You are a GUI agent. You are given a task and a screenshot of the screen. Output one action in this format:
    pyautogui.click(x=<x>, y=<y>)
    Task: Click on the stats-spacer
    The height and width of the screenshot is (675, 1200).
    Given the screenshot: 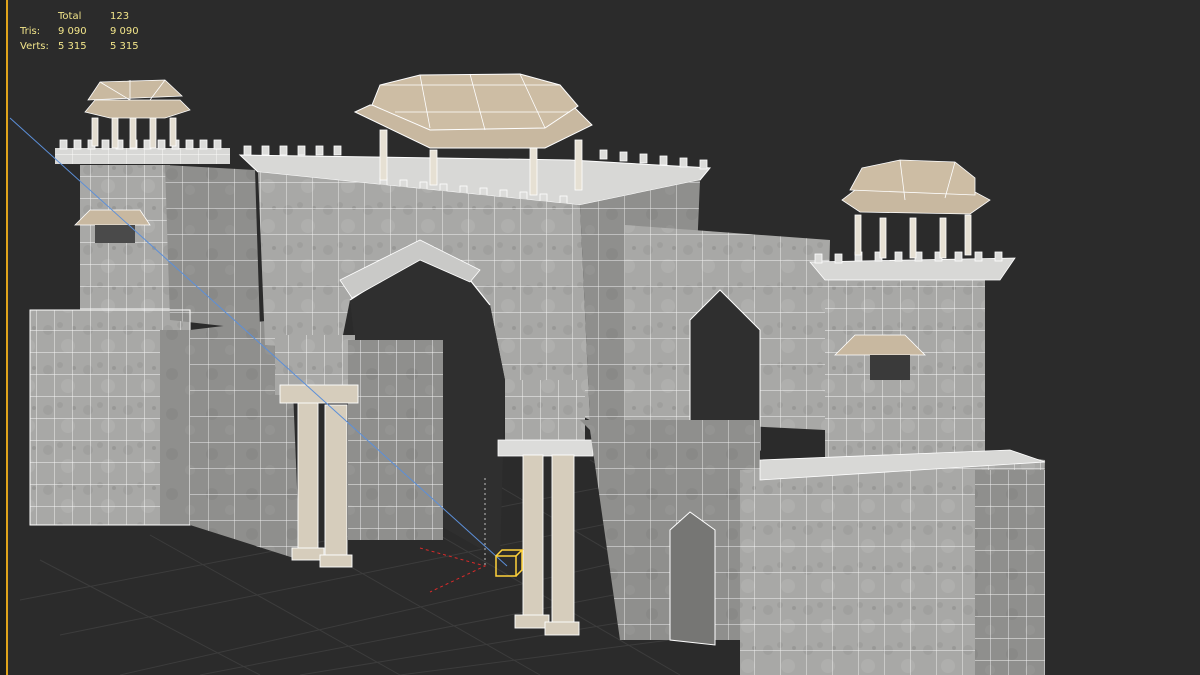 What is the action you would take?
    pyautogui.click(x=39, y=16)
    